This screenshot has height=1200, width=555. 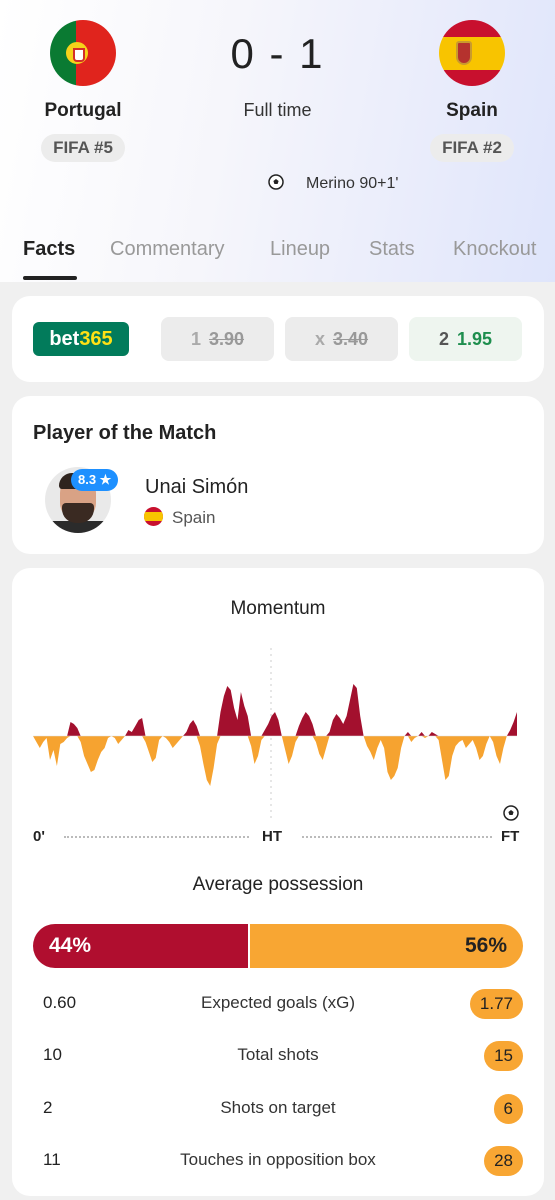 I want to click on tab-lineup: Lineup, so click(x=300, y=249).